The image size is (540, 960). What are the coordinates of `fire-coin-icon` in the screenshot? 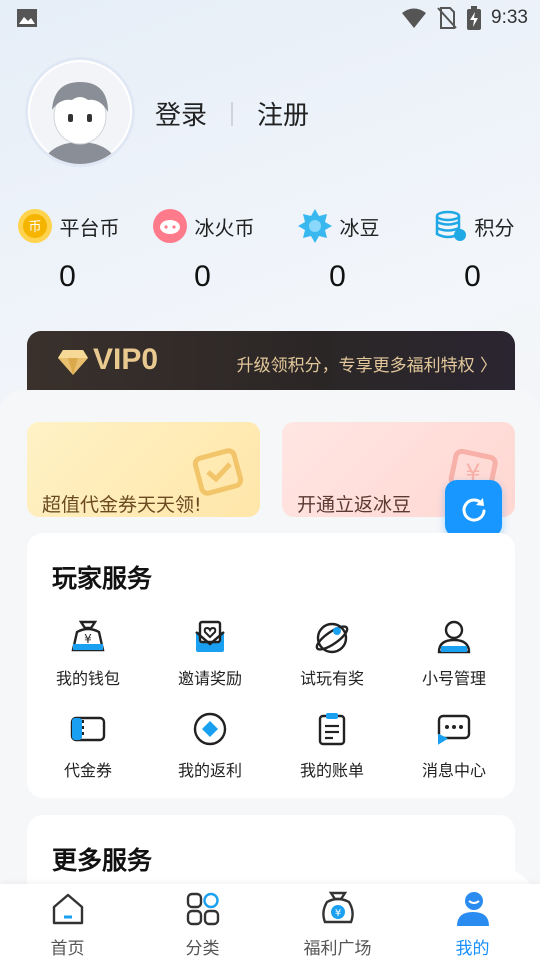 It's located at (170, 226).